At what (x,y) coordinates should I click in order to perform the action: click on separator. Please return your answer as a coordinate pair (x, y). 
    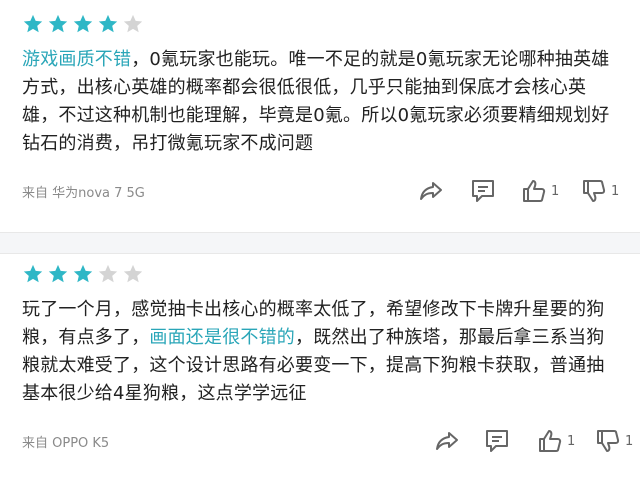
    Looking at the image, I should click on (320, 243).